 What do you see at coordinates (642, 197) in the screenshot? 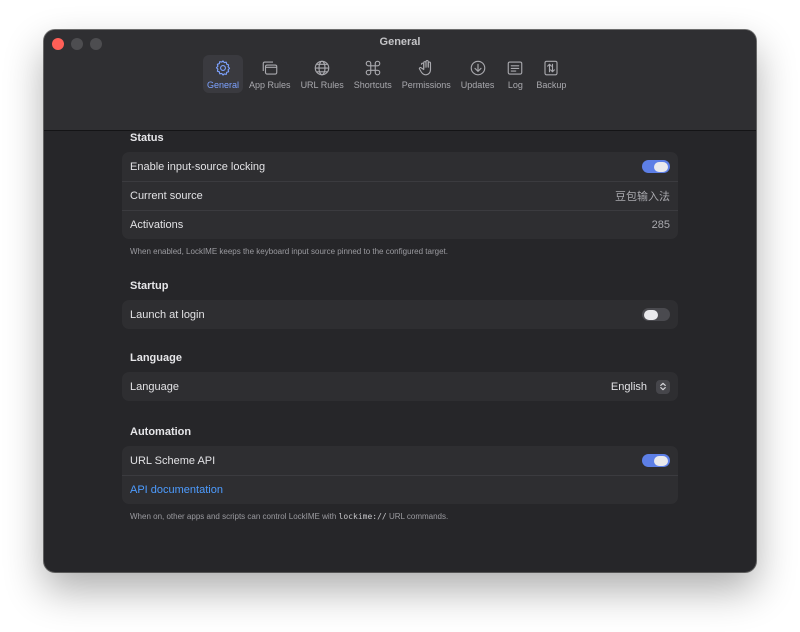
I see `current-source-value: 豆包输入法` at bounding box center [642, 197].